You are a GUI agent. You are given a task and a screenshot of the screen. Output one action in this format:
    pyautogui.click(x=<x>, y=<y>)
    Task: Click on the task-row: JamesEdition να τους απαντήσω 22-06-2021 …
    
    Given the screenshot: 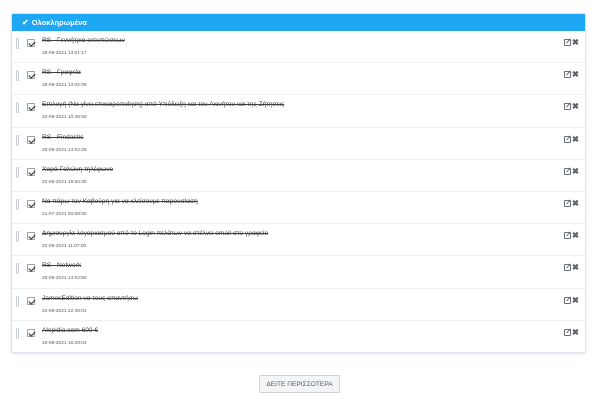 What is the action you would take?
    pyautogui.click(x=298, y=305)
    